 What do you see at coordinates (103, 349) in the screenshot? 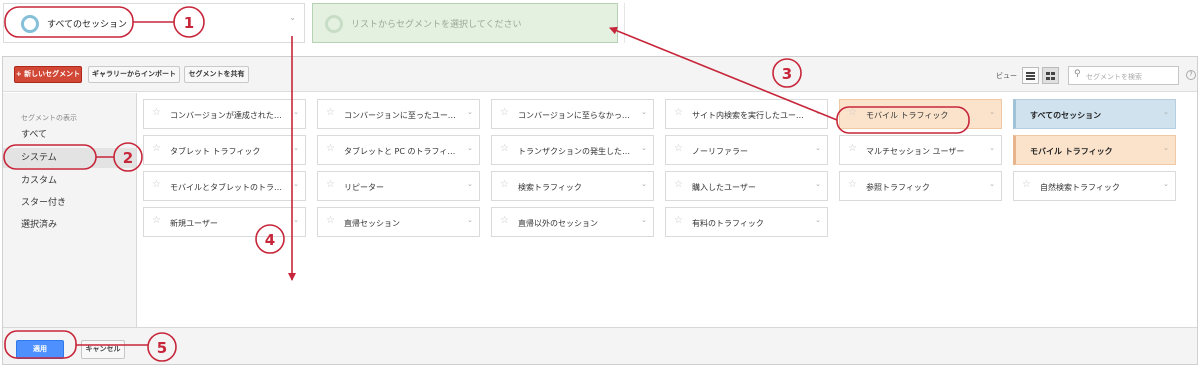
I see `cancel-button: キャンセル` at bounding box center [103, 349].